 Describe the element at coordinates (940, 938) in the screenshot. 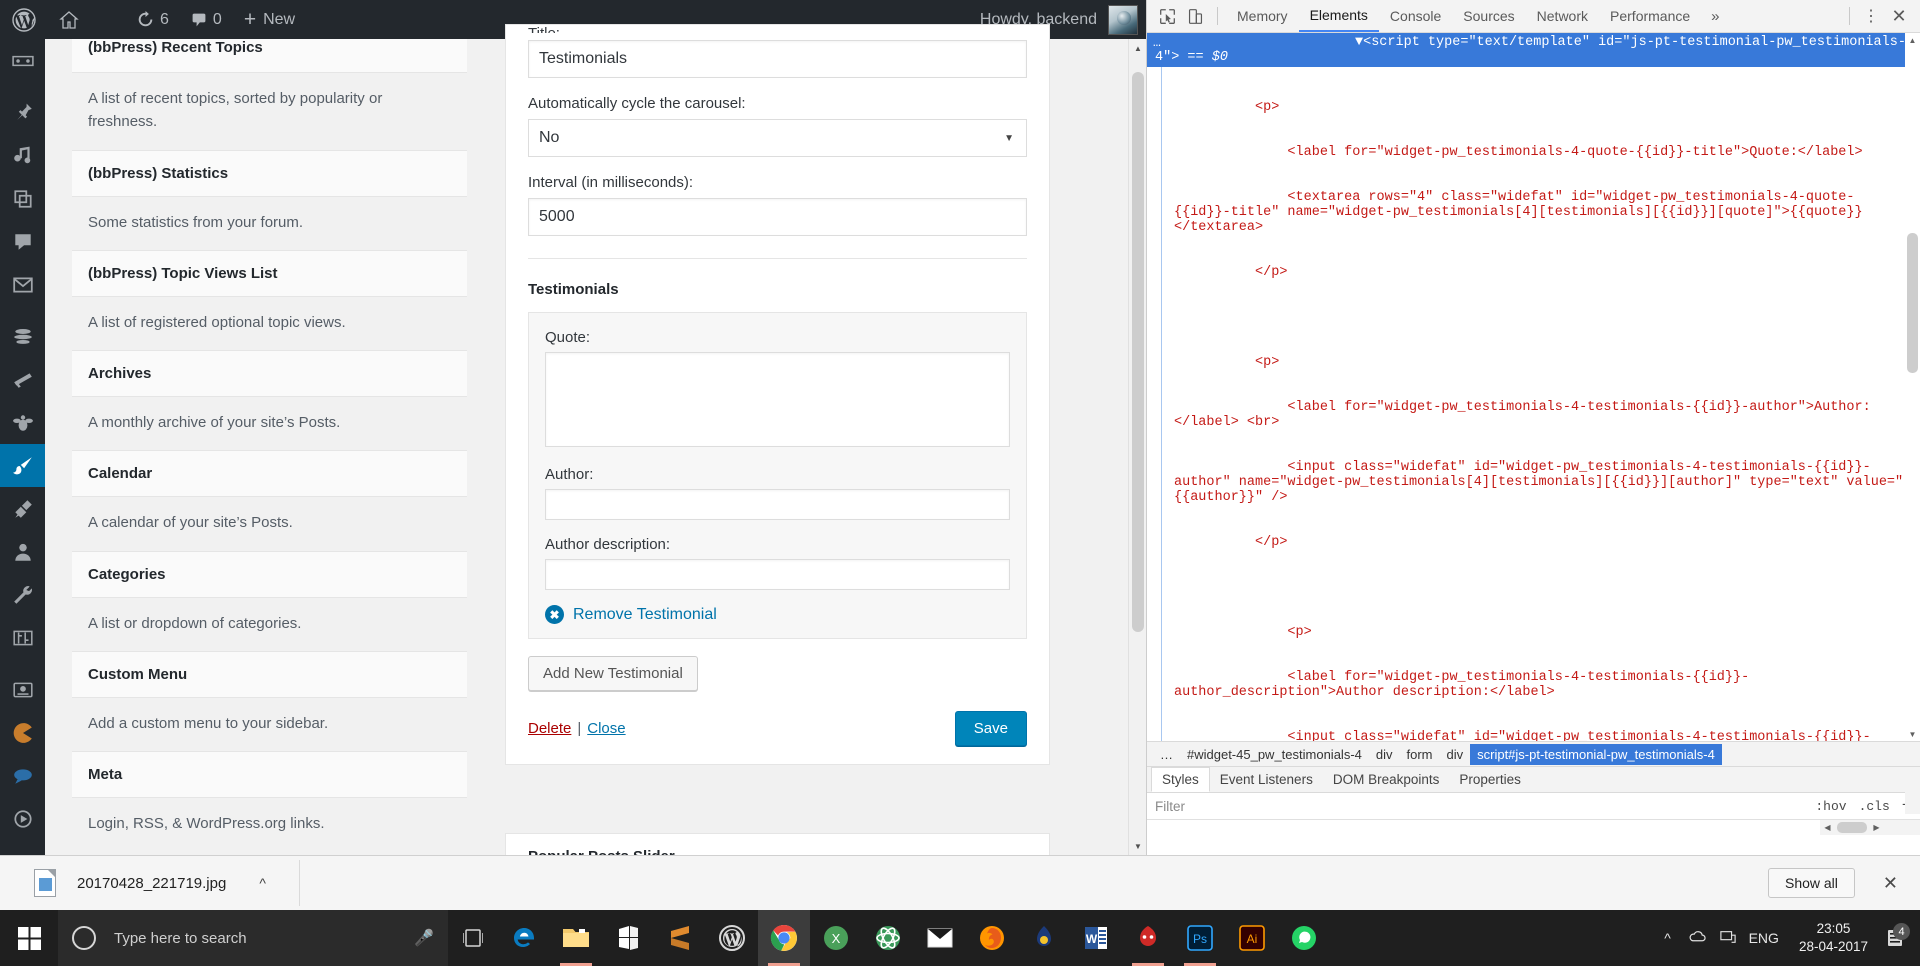

I see `taskbar-app-mail` at that location.